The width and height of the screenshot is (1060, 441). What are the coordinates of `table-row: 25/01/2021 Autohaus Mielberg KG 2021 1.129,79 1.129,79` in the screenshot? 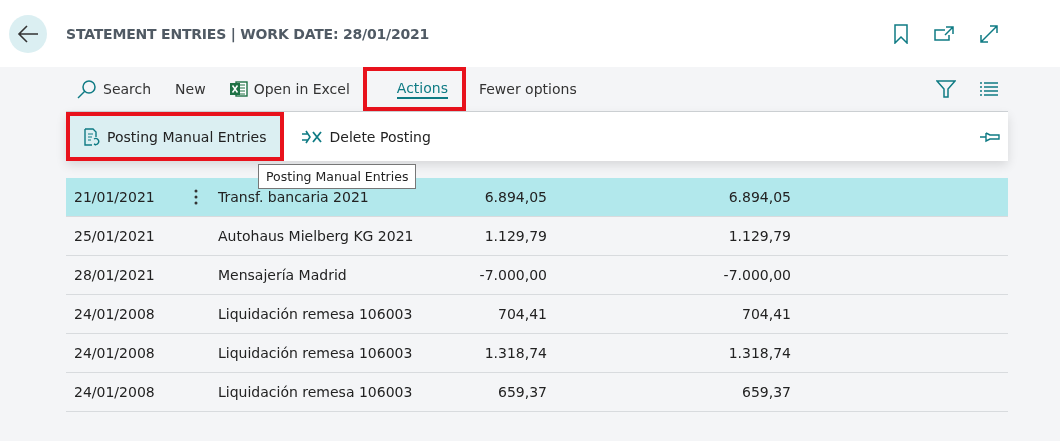 It's located at (537, 236).